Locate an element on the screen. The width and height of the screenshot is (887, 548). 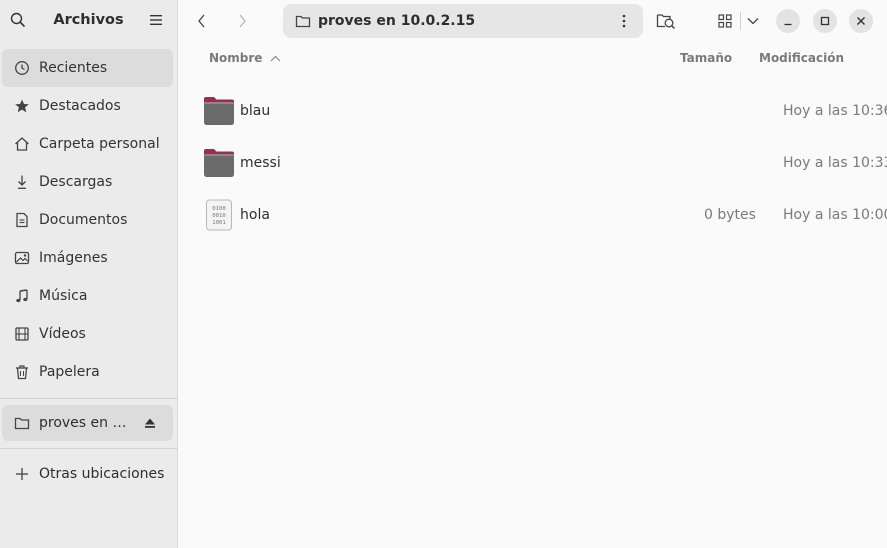
sidebar-item-descargas: Descargas is located at coordinates (87, 182).